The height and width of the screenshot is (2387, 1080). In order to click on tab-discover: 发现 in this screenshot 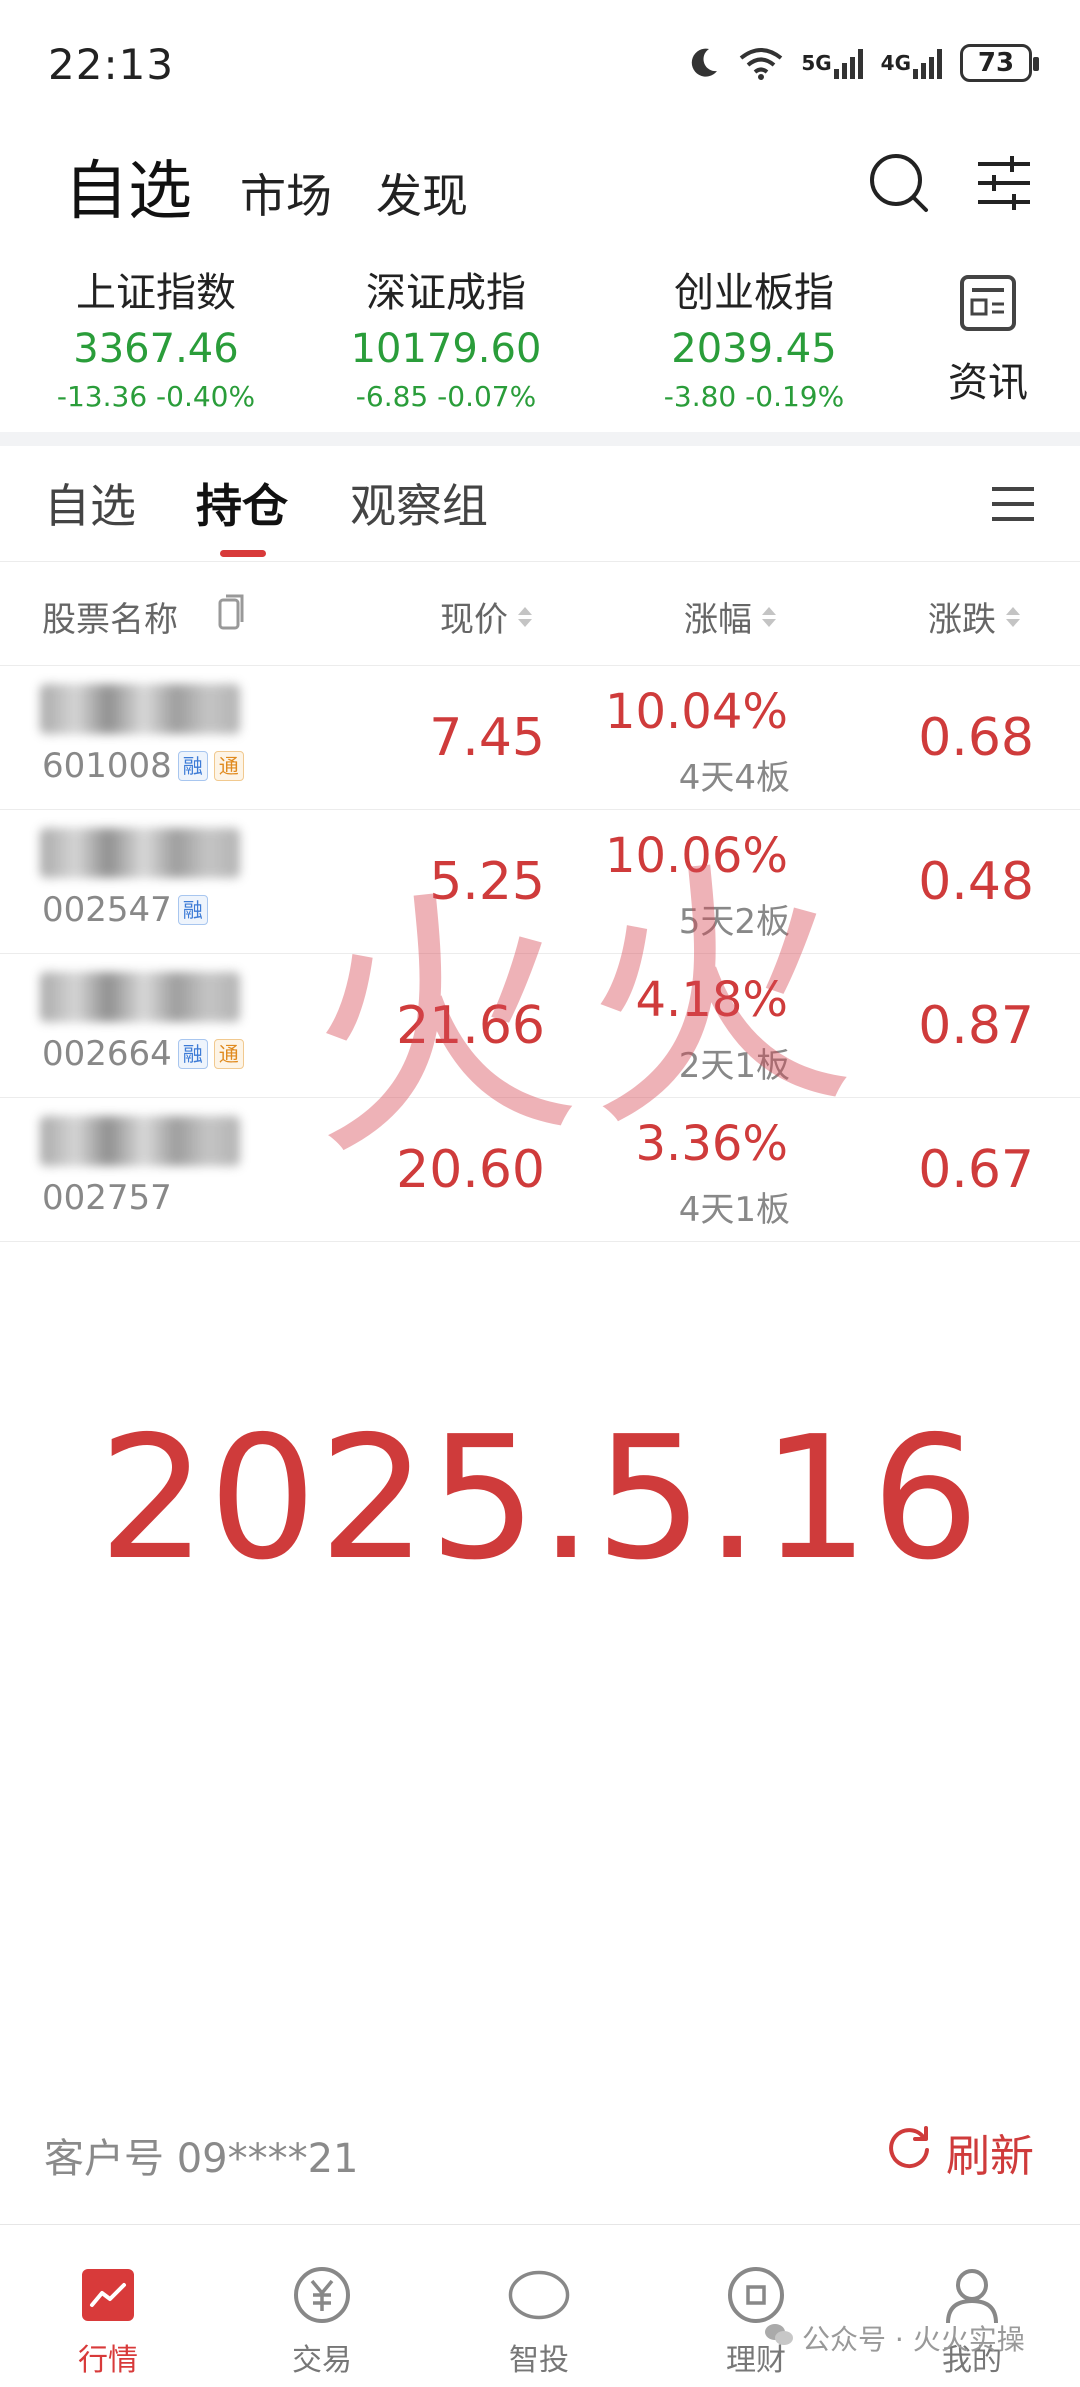, I will do `click(422, 193)`.